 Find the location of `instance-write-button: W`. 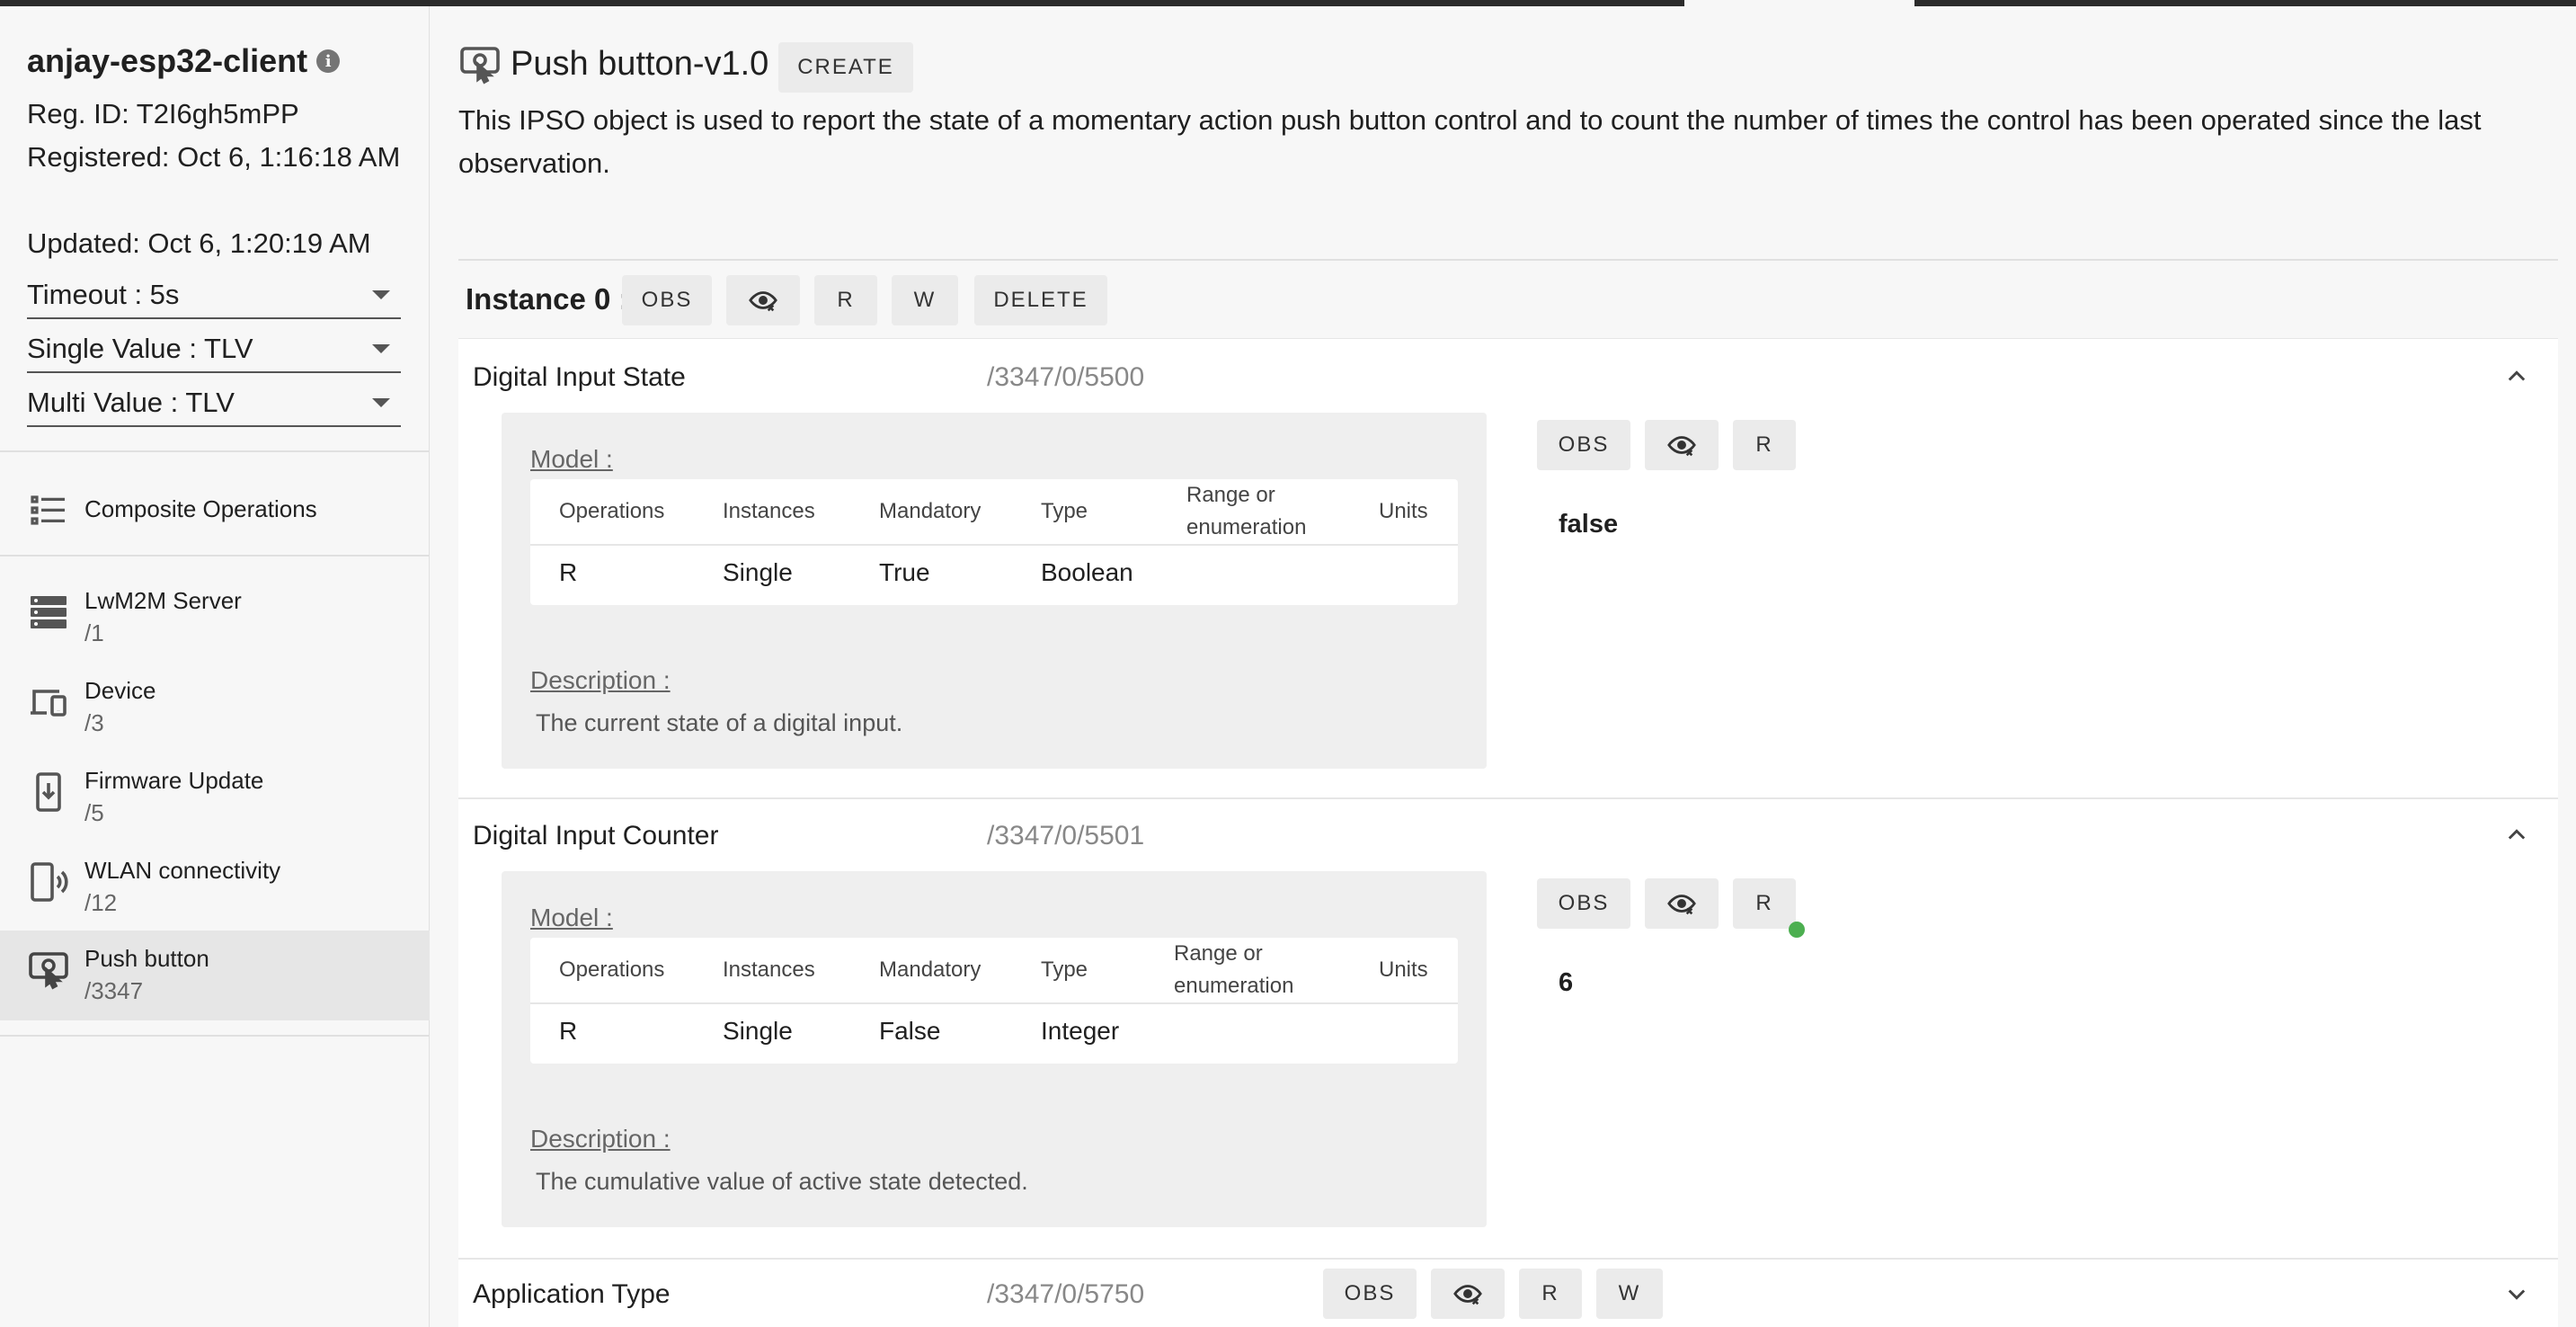

instance-write-button: W is located at coordinates (925, 300).